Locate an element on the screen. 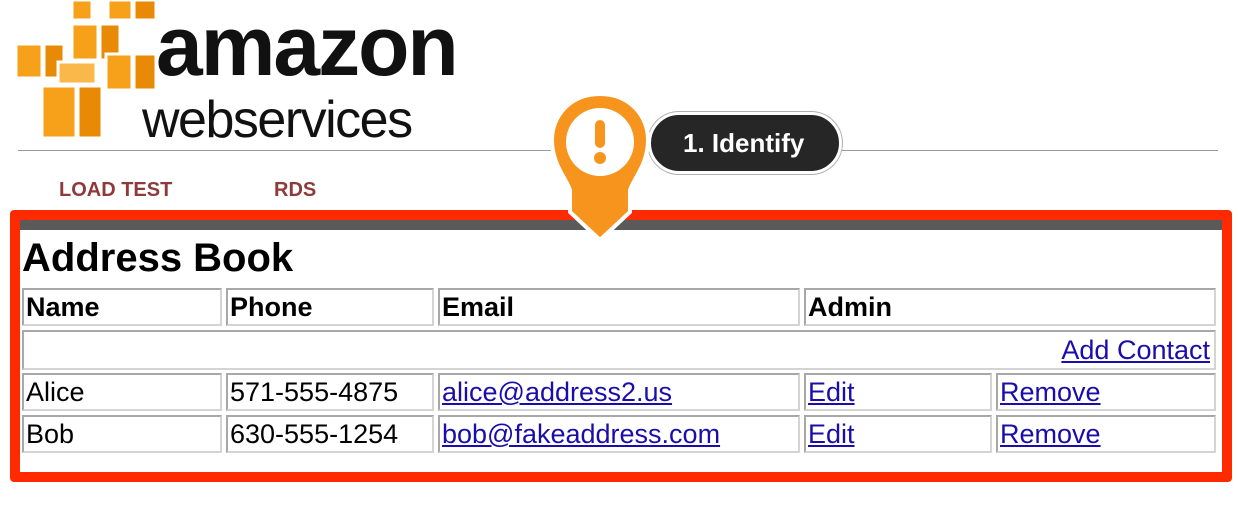  annotation-marker: 1. Identify is located at coordinates (695, 166).